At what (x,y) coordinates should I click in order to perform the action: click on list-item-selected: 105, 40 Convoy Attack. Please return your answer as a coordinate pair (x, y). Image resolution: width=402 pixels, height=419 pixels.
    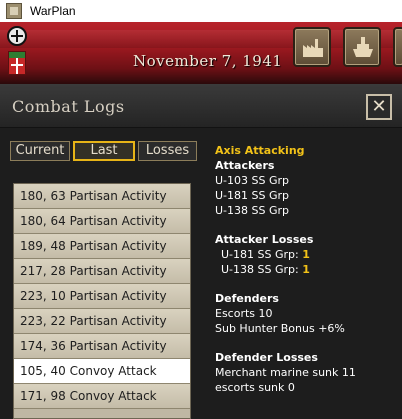
    Looking at the image, I should click on (102, 371).